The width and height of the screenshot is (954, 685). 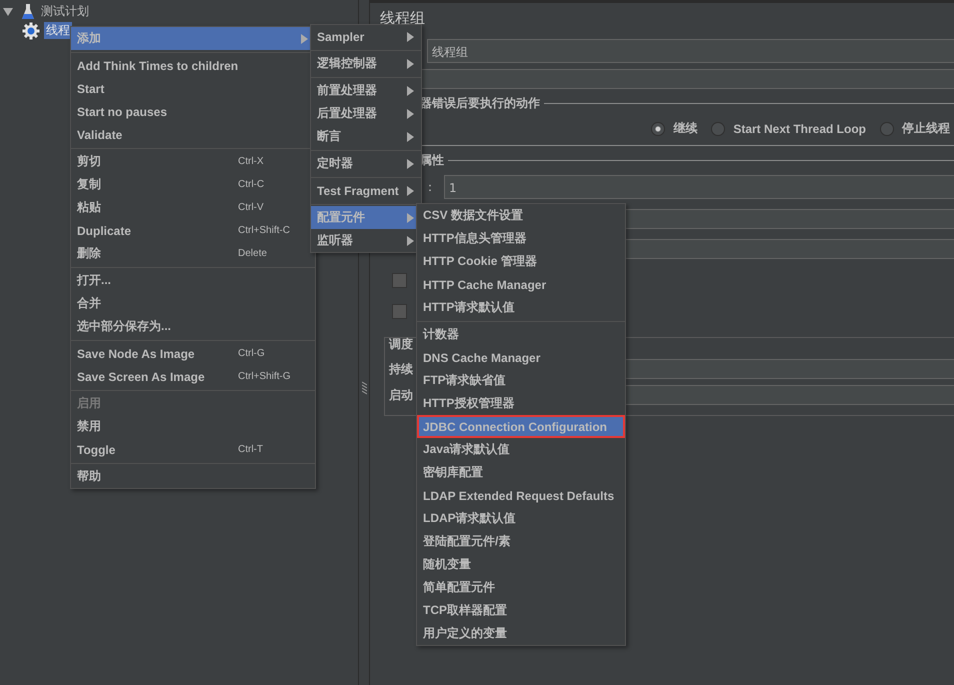 What do you see at coordinates (252, 253) in the screenshot?
I see `shortcut-label: Delete` at bounding box center [252, 253].